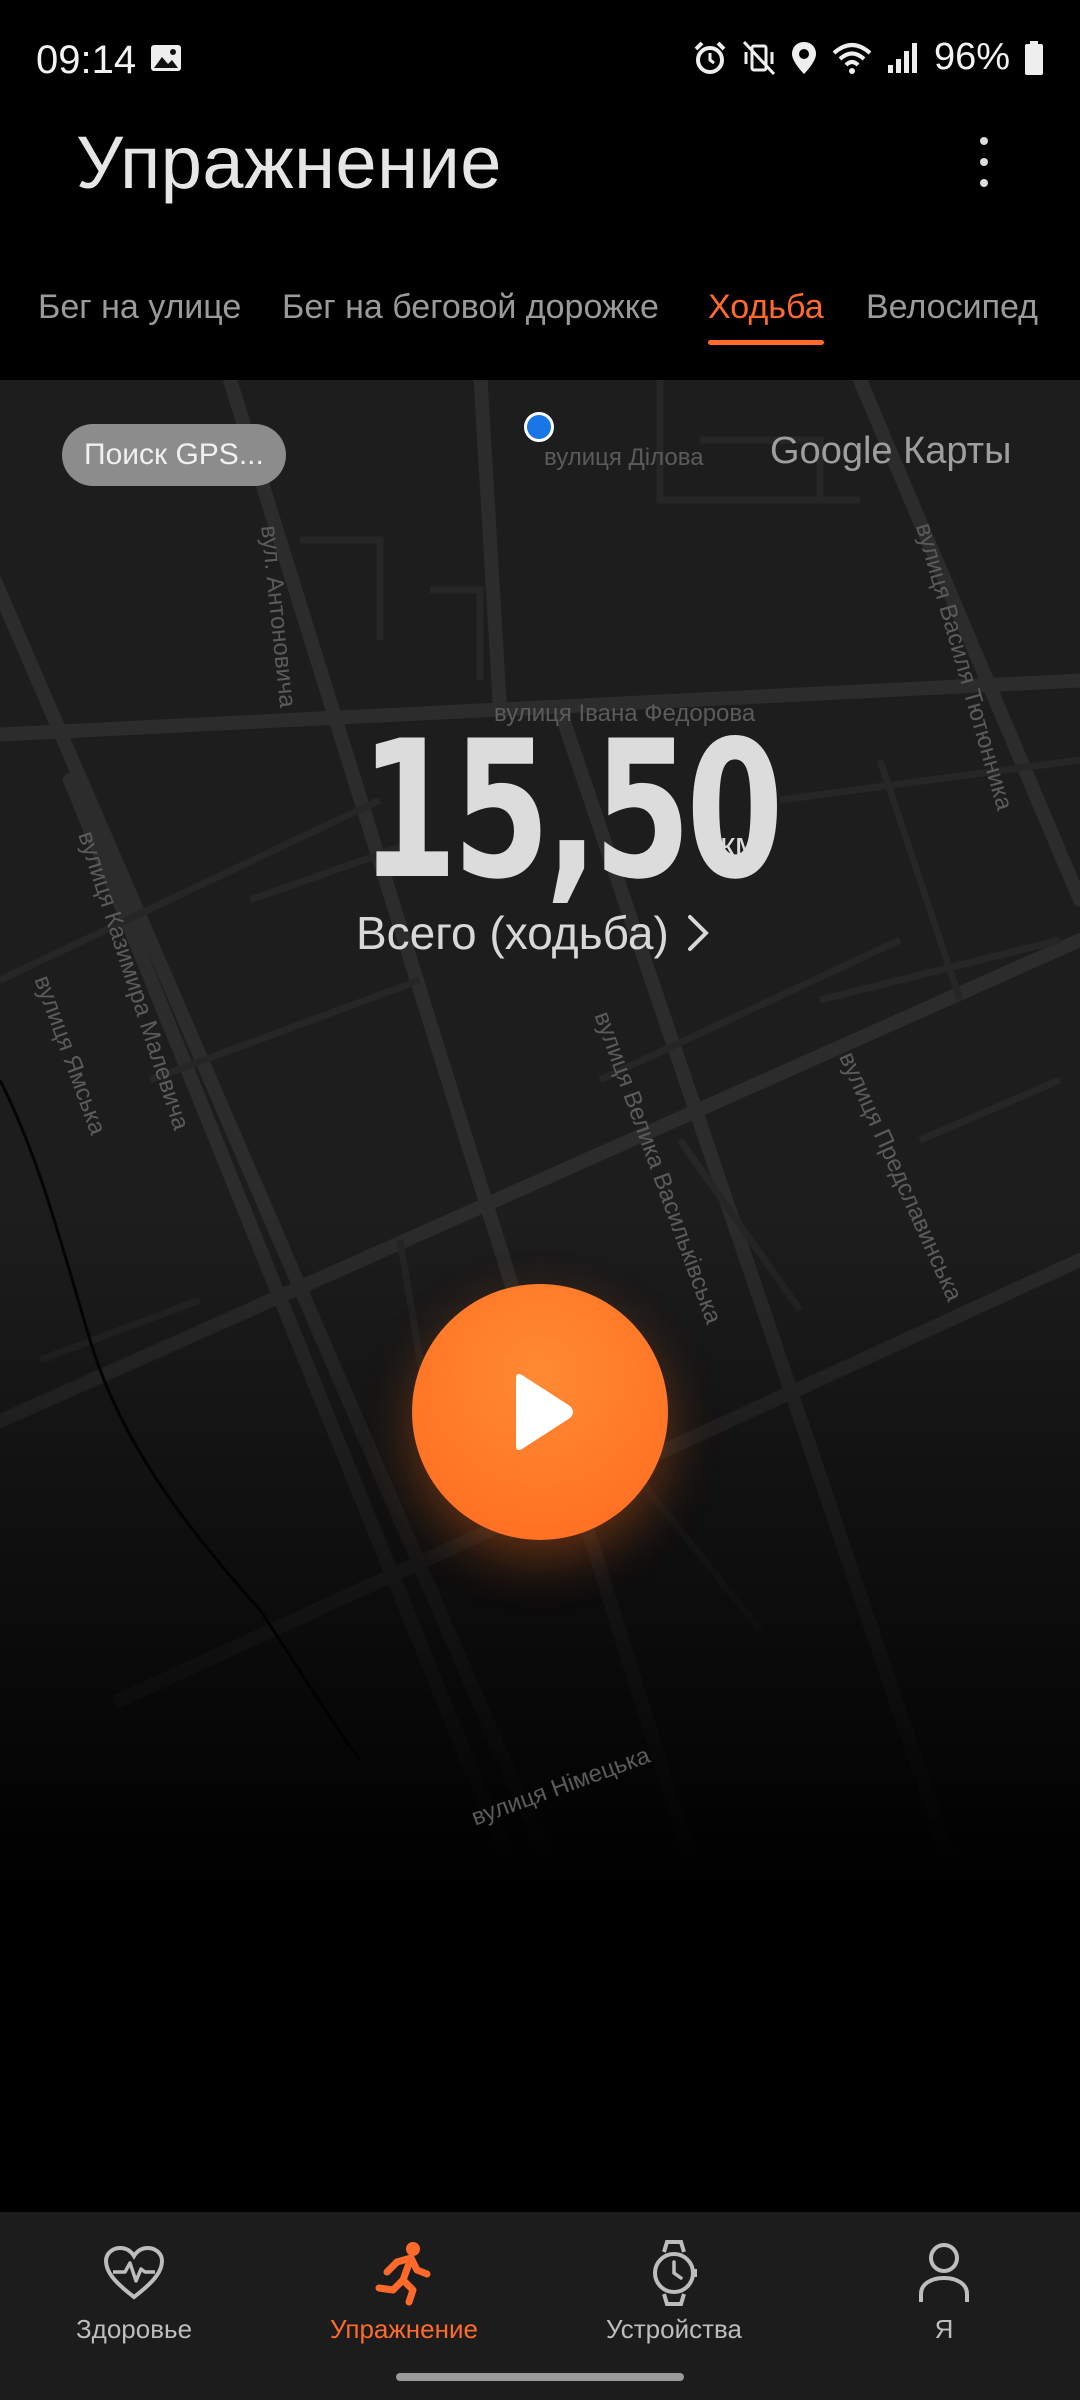 This screenshot has height=2400, width=1080. I want to click on image-icon, so click(166, 58).